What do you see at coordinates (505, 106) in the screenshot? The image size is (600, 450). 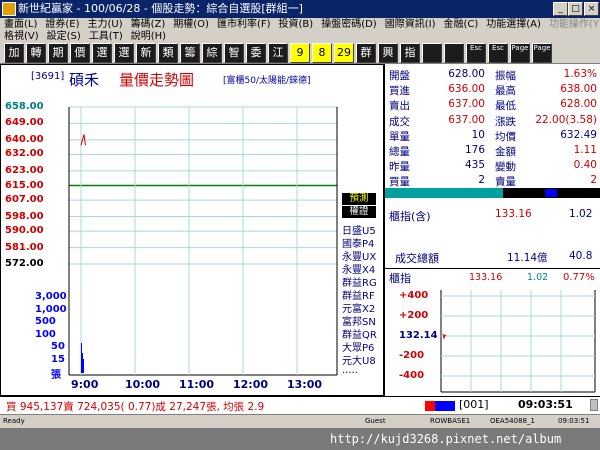 I see `quote-label: 最低` at bounding box center [505, 106].